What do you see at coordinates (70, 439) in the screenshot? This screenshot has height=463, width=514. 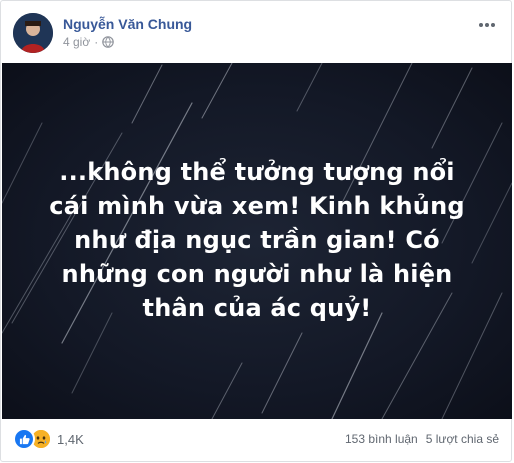 I see `reaction-count: 1,4K` at bounding box center [70, 439].